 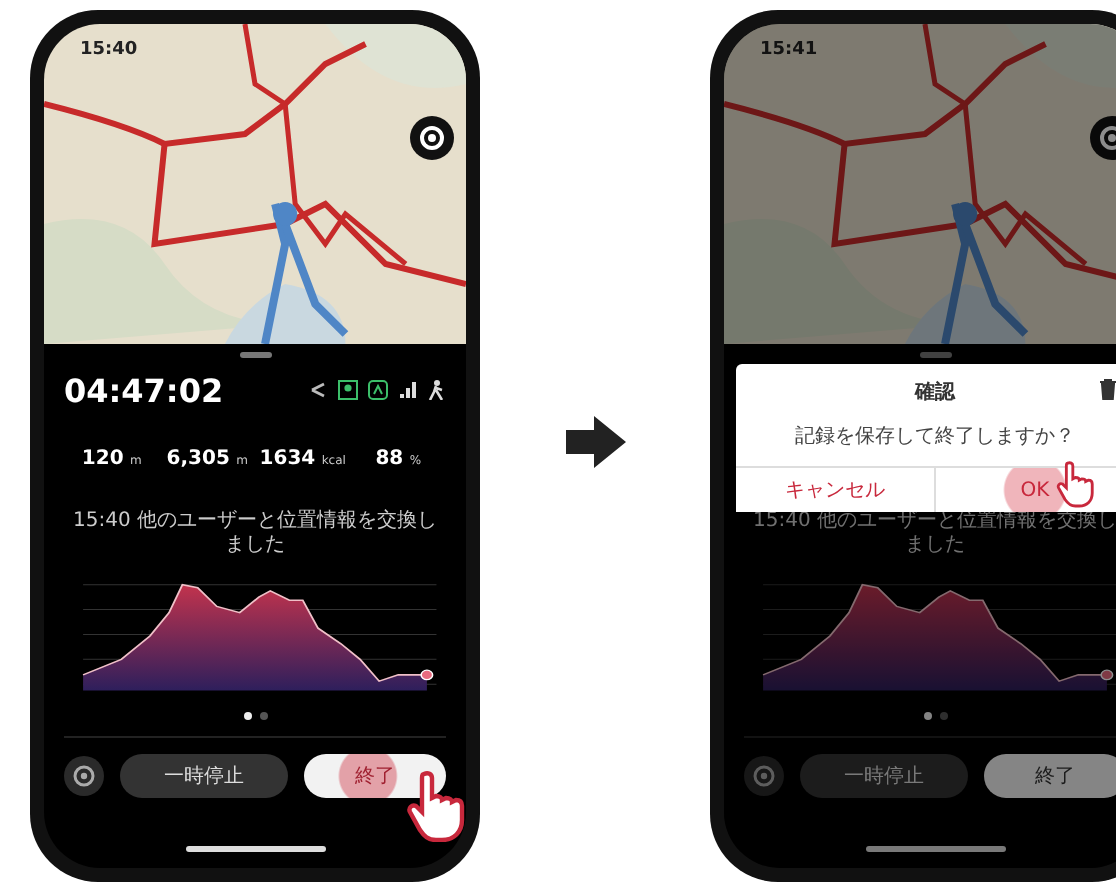 I want to click on status-time: 15:40, so click(x=109, y=50).